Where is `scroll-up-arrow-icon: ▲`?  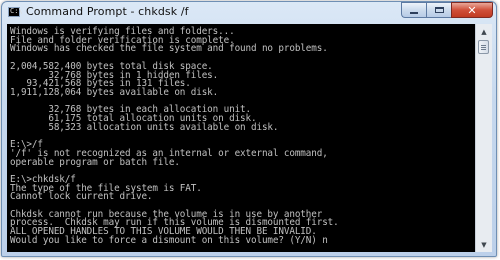 scroll-up-arrow-icon: ▲ is located at coordinates (484, 31).